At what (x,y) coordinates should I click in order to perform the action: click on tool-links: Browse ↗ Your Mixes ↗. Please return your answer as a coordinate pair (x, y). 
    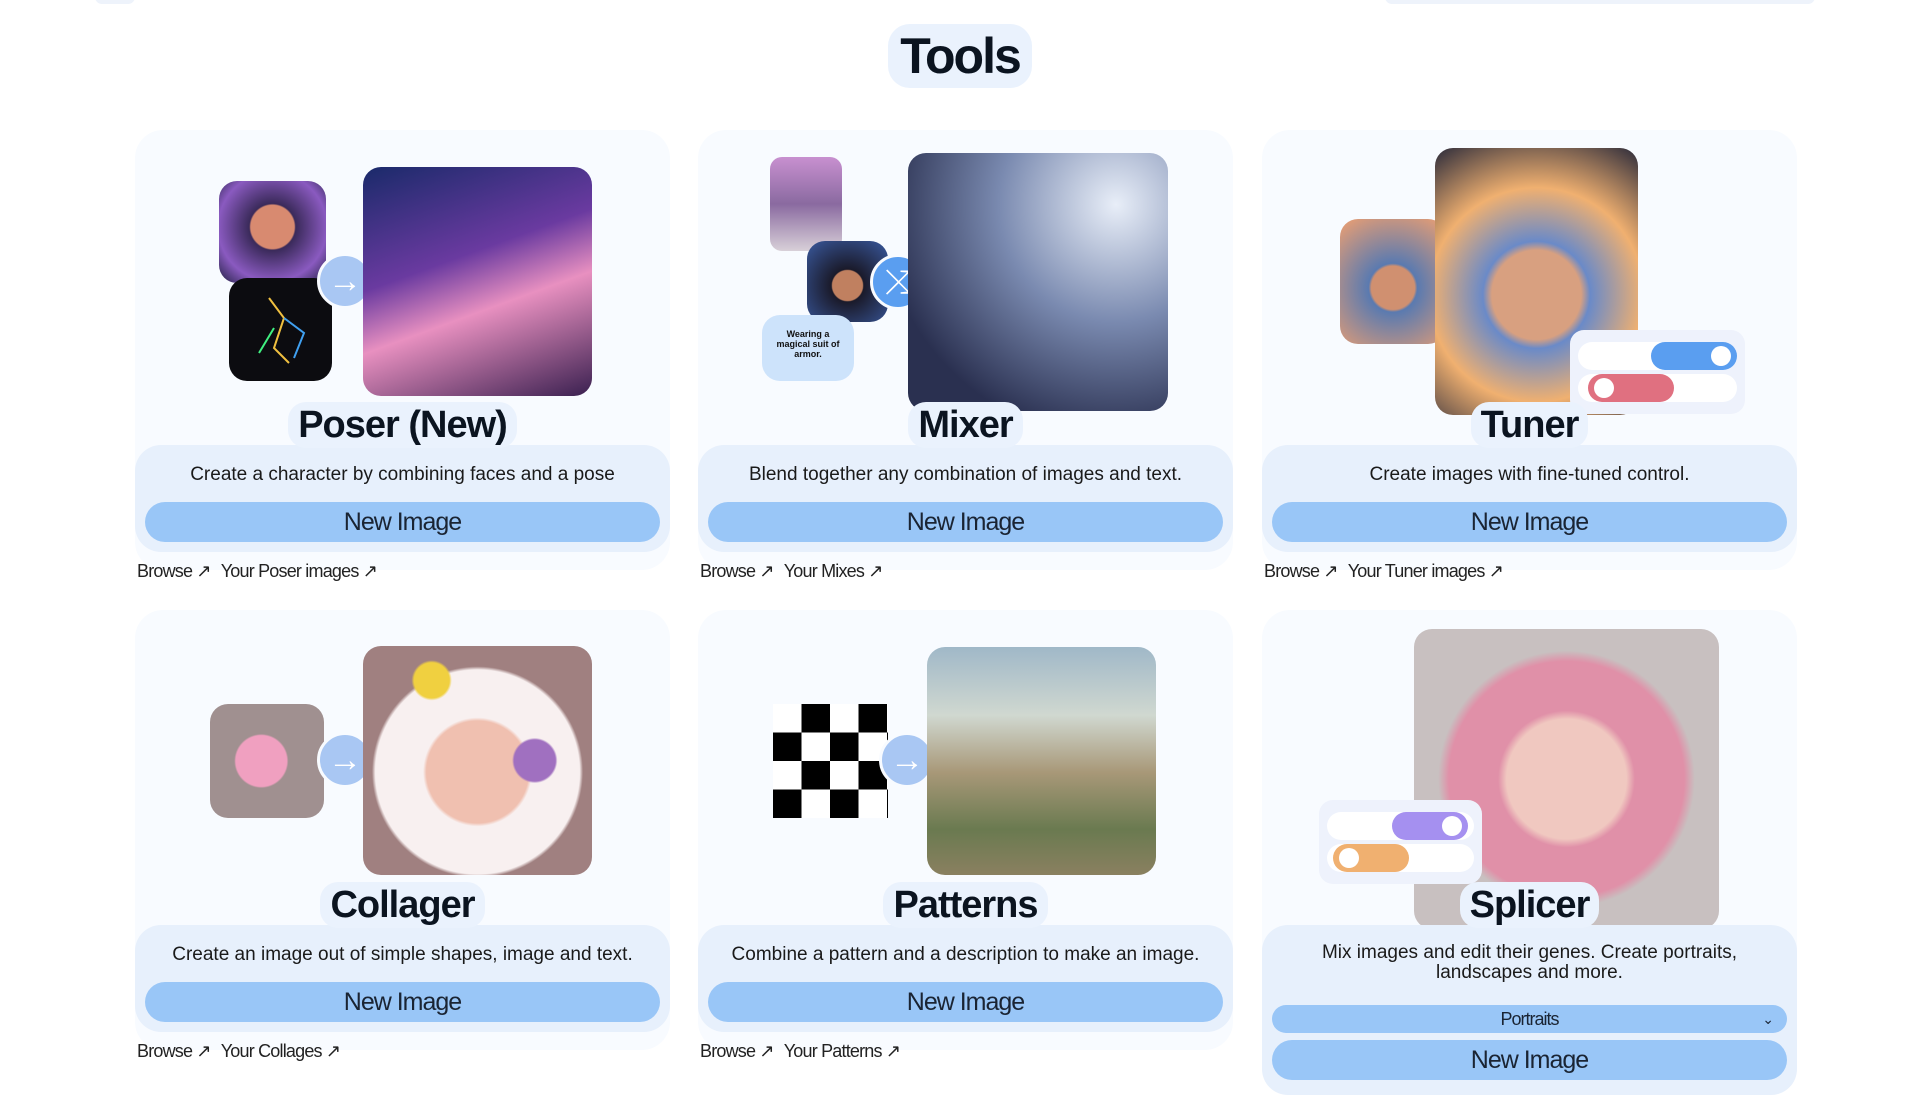
    Looking at the image, I should click on (796, 571).